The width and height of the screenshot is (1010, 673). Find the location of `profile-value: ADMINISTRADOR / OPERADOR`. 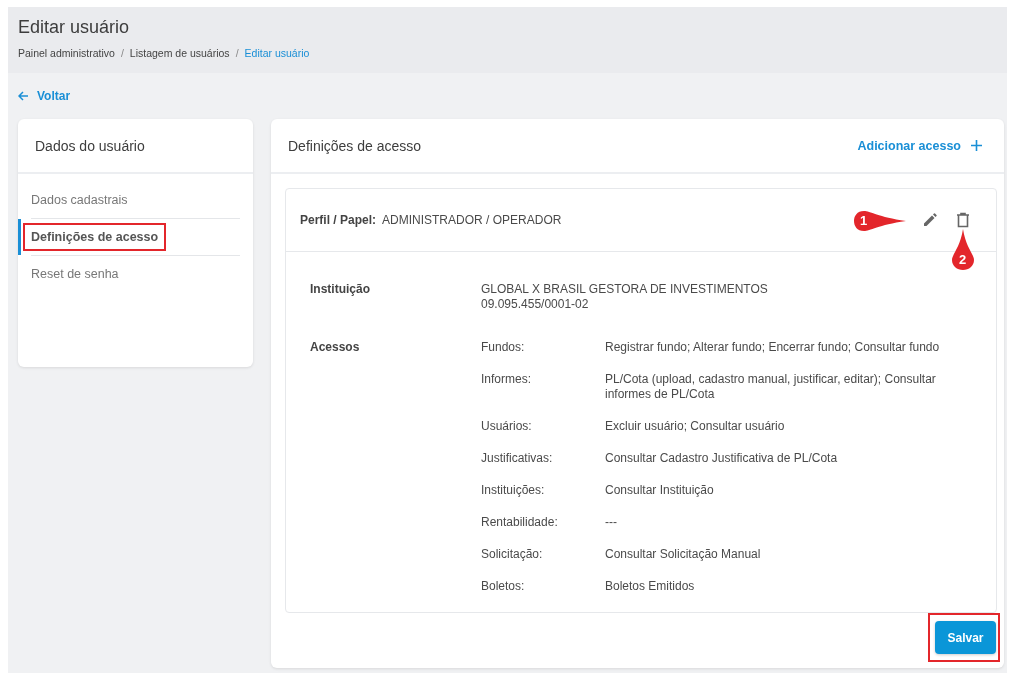

profile-value: ADMINISTRADOR / OPERADOR is located at coordinates (472, 220).